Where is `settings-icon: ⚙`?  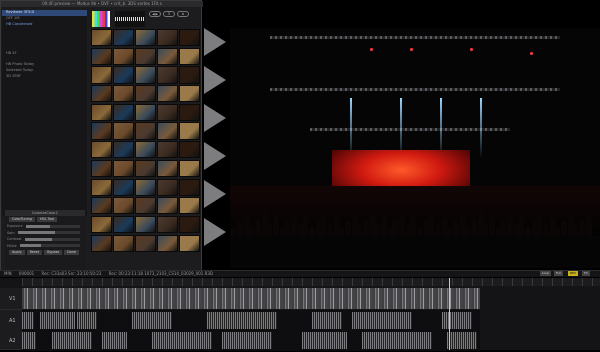
settings-icon: ⚙ is located at coordinates (183, 14).